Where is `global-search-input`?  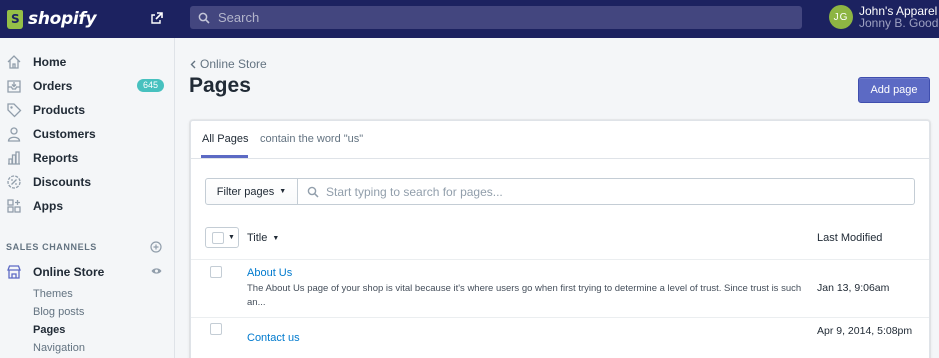
global-search-input is located at coordinates (498, 17).